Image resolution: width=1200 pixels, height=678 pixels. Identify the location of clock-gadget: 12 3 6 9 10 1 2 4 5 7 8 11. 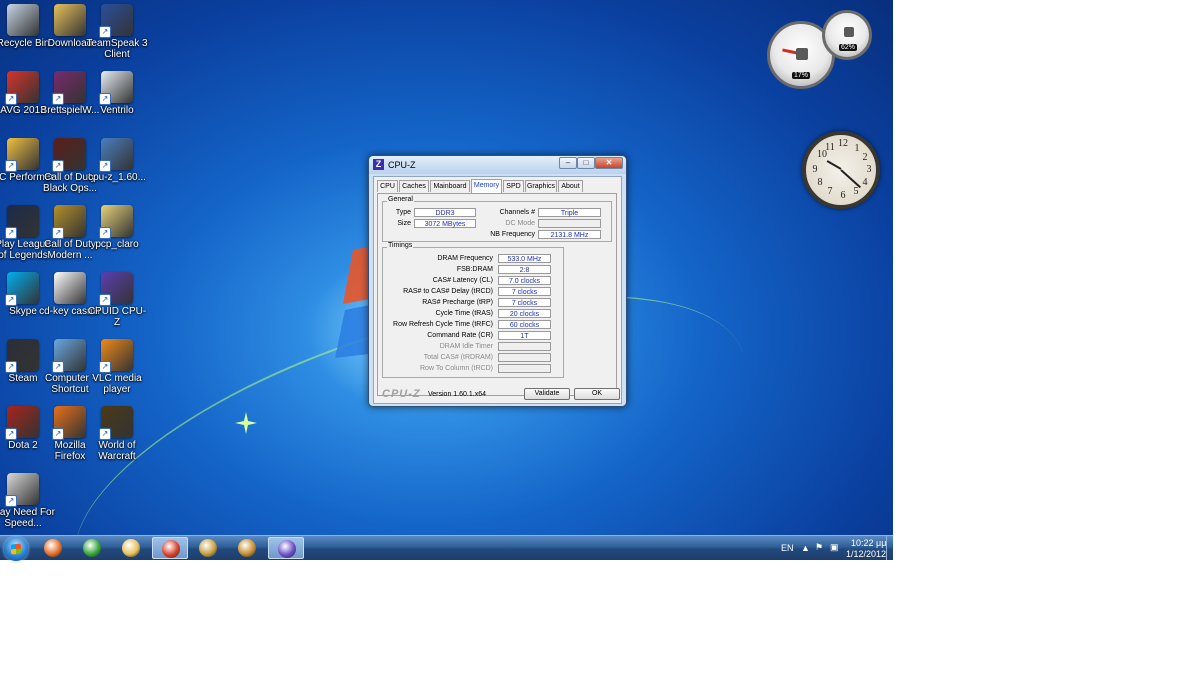
(841, 170).